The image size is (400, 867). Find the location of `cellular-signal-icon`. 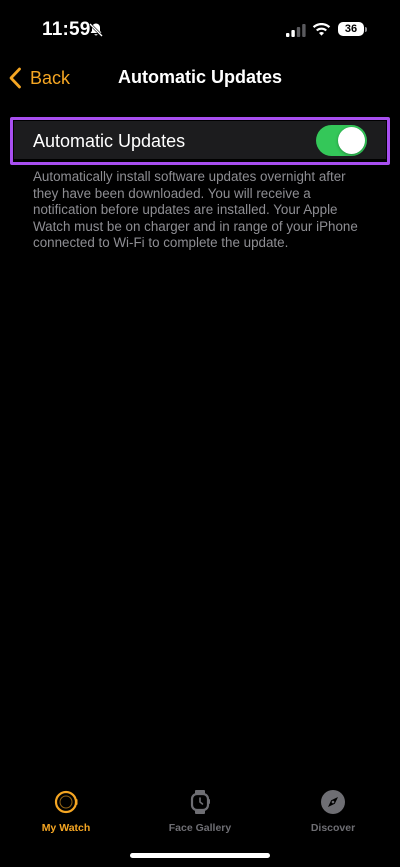

cellular-signal-icon is located at coordinates (296, 30).